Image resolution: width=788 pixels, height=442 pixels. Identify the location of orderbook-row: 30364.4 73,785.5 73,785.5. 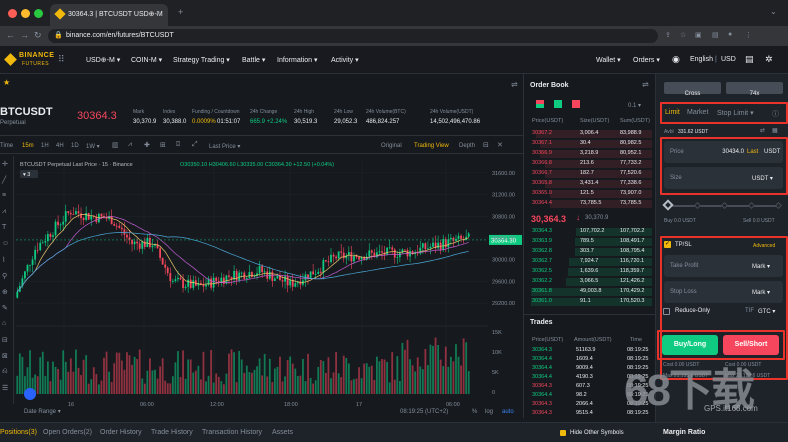
(590, 204).